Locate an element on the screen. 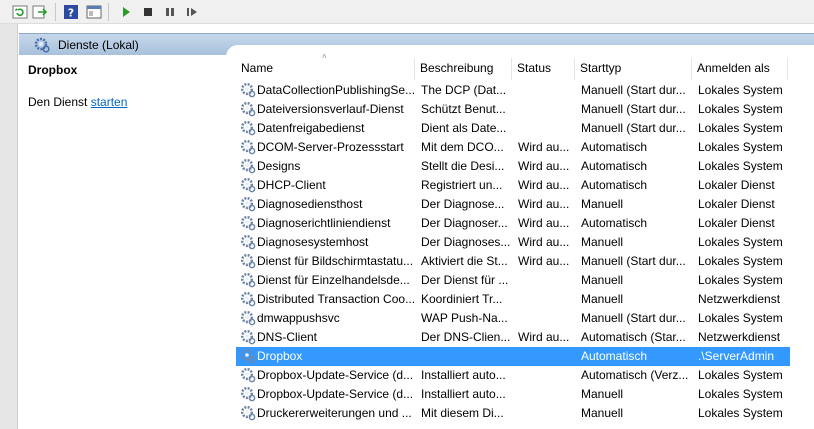 The height and width of the screenshot is (429, 814). export-list-icon is located at coordinates (40, 12).